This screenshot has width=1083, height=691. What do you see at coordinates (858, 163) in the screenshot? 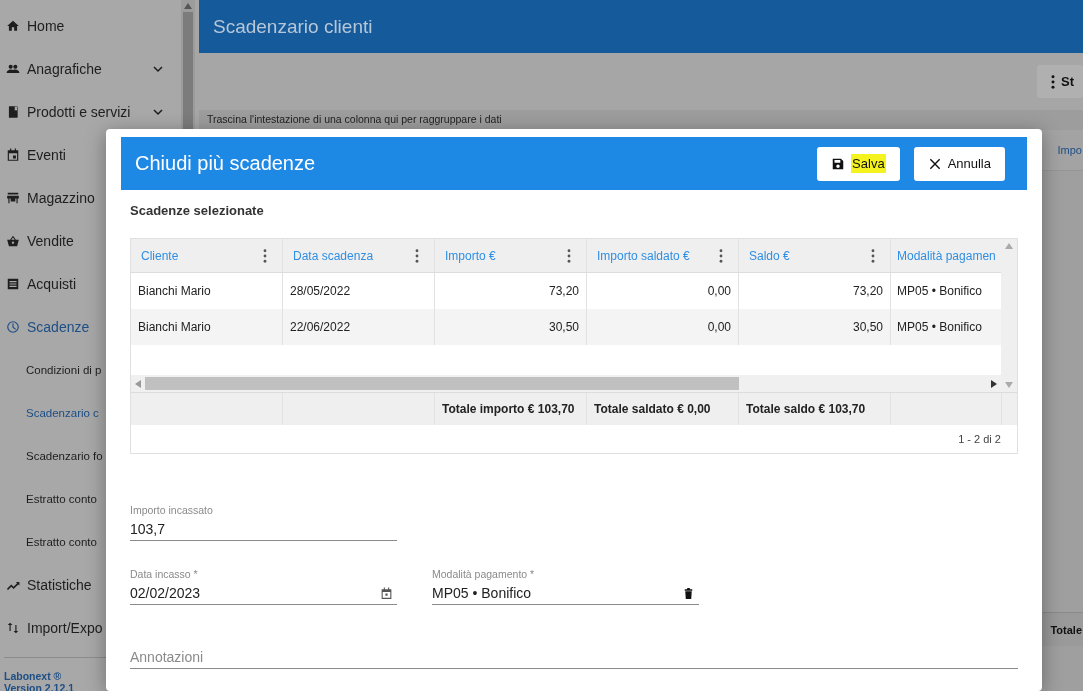
I see `save-button: Salva` at bounding box center [858, 163].